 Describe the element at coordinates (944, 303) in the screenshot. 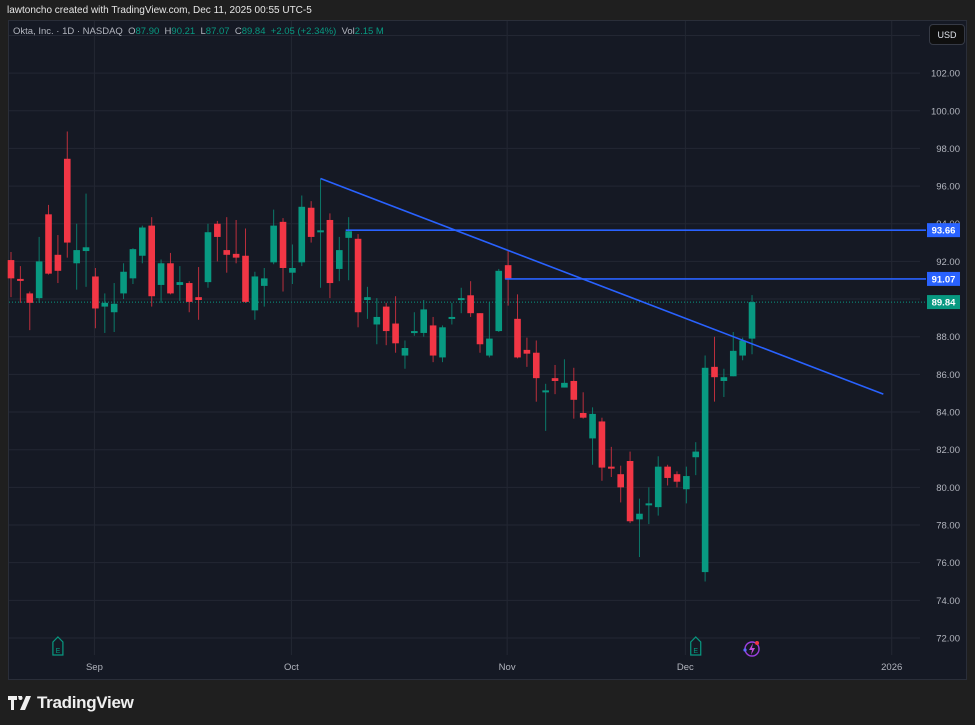

I see `last-price-label: 89.84` at that location.